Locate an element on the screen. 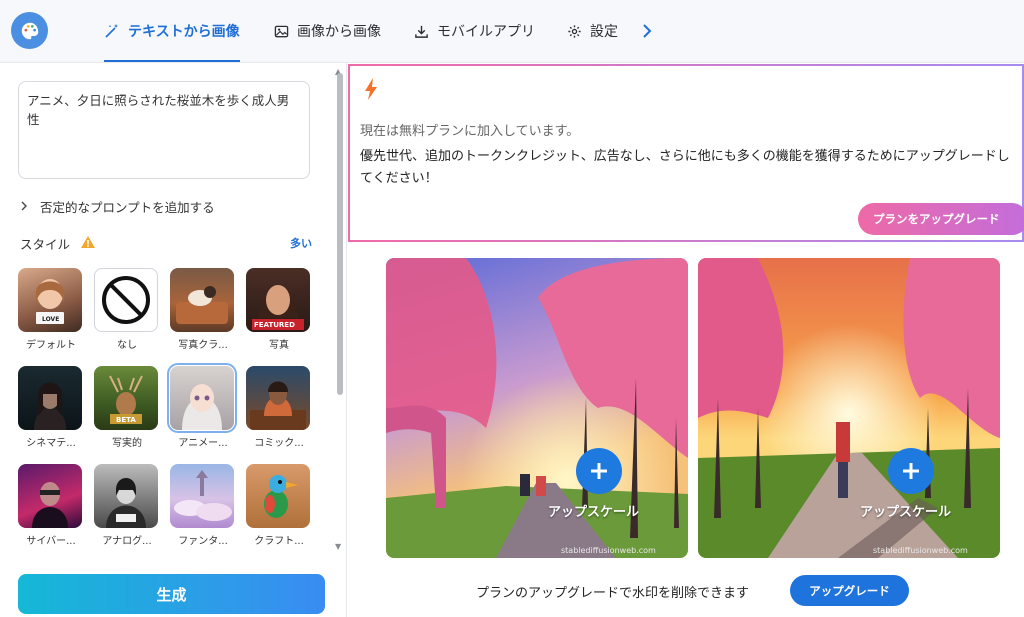  tab-label: 設定 is located at coordinates (604, 32).